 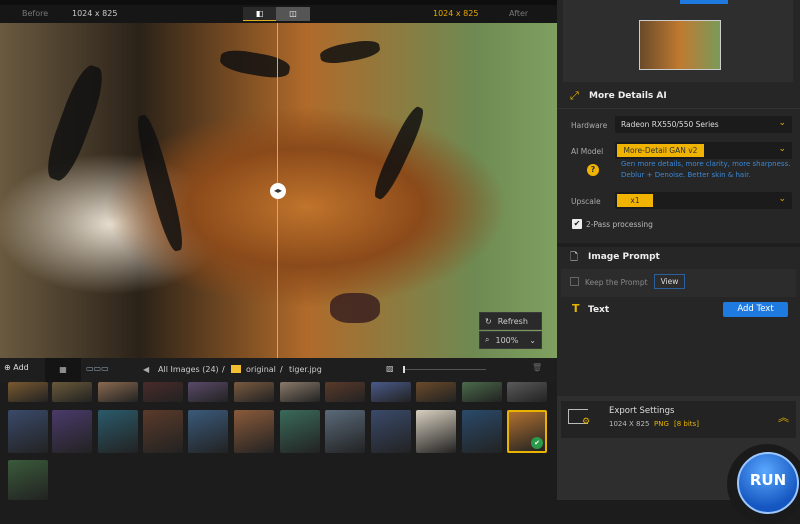 What do you see at coordinates (444, 369) in the screenshot?
I see `thumbnail-size-slider` at bounding box center [444, 369].